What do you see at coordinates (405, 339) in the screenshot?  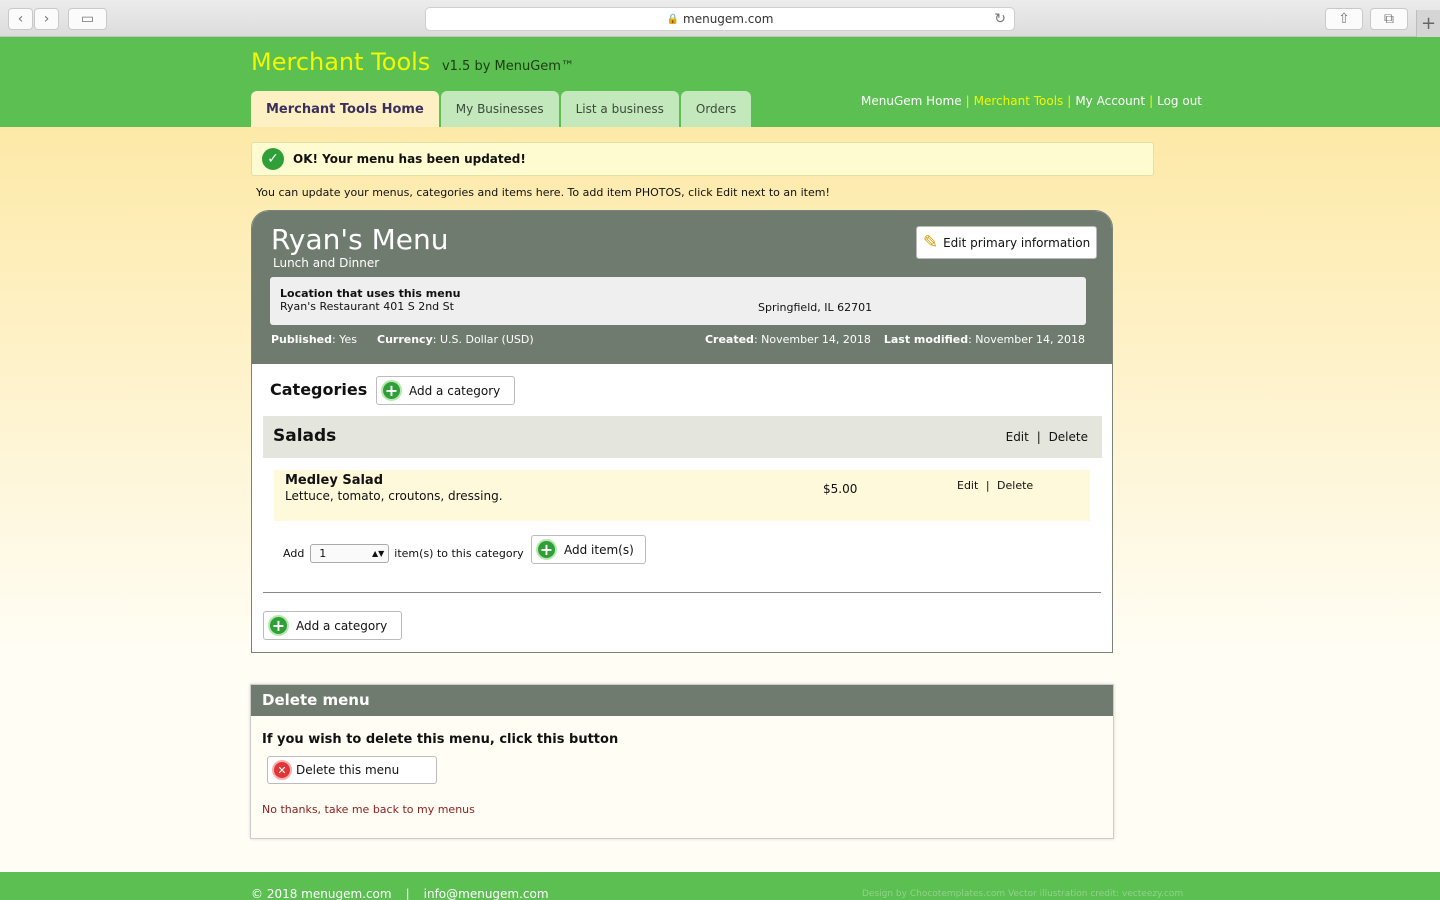 I see `currency-label: Currency` at bounding box center [405, 339].